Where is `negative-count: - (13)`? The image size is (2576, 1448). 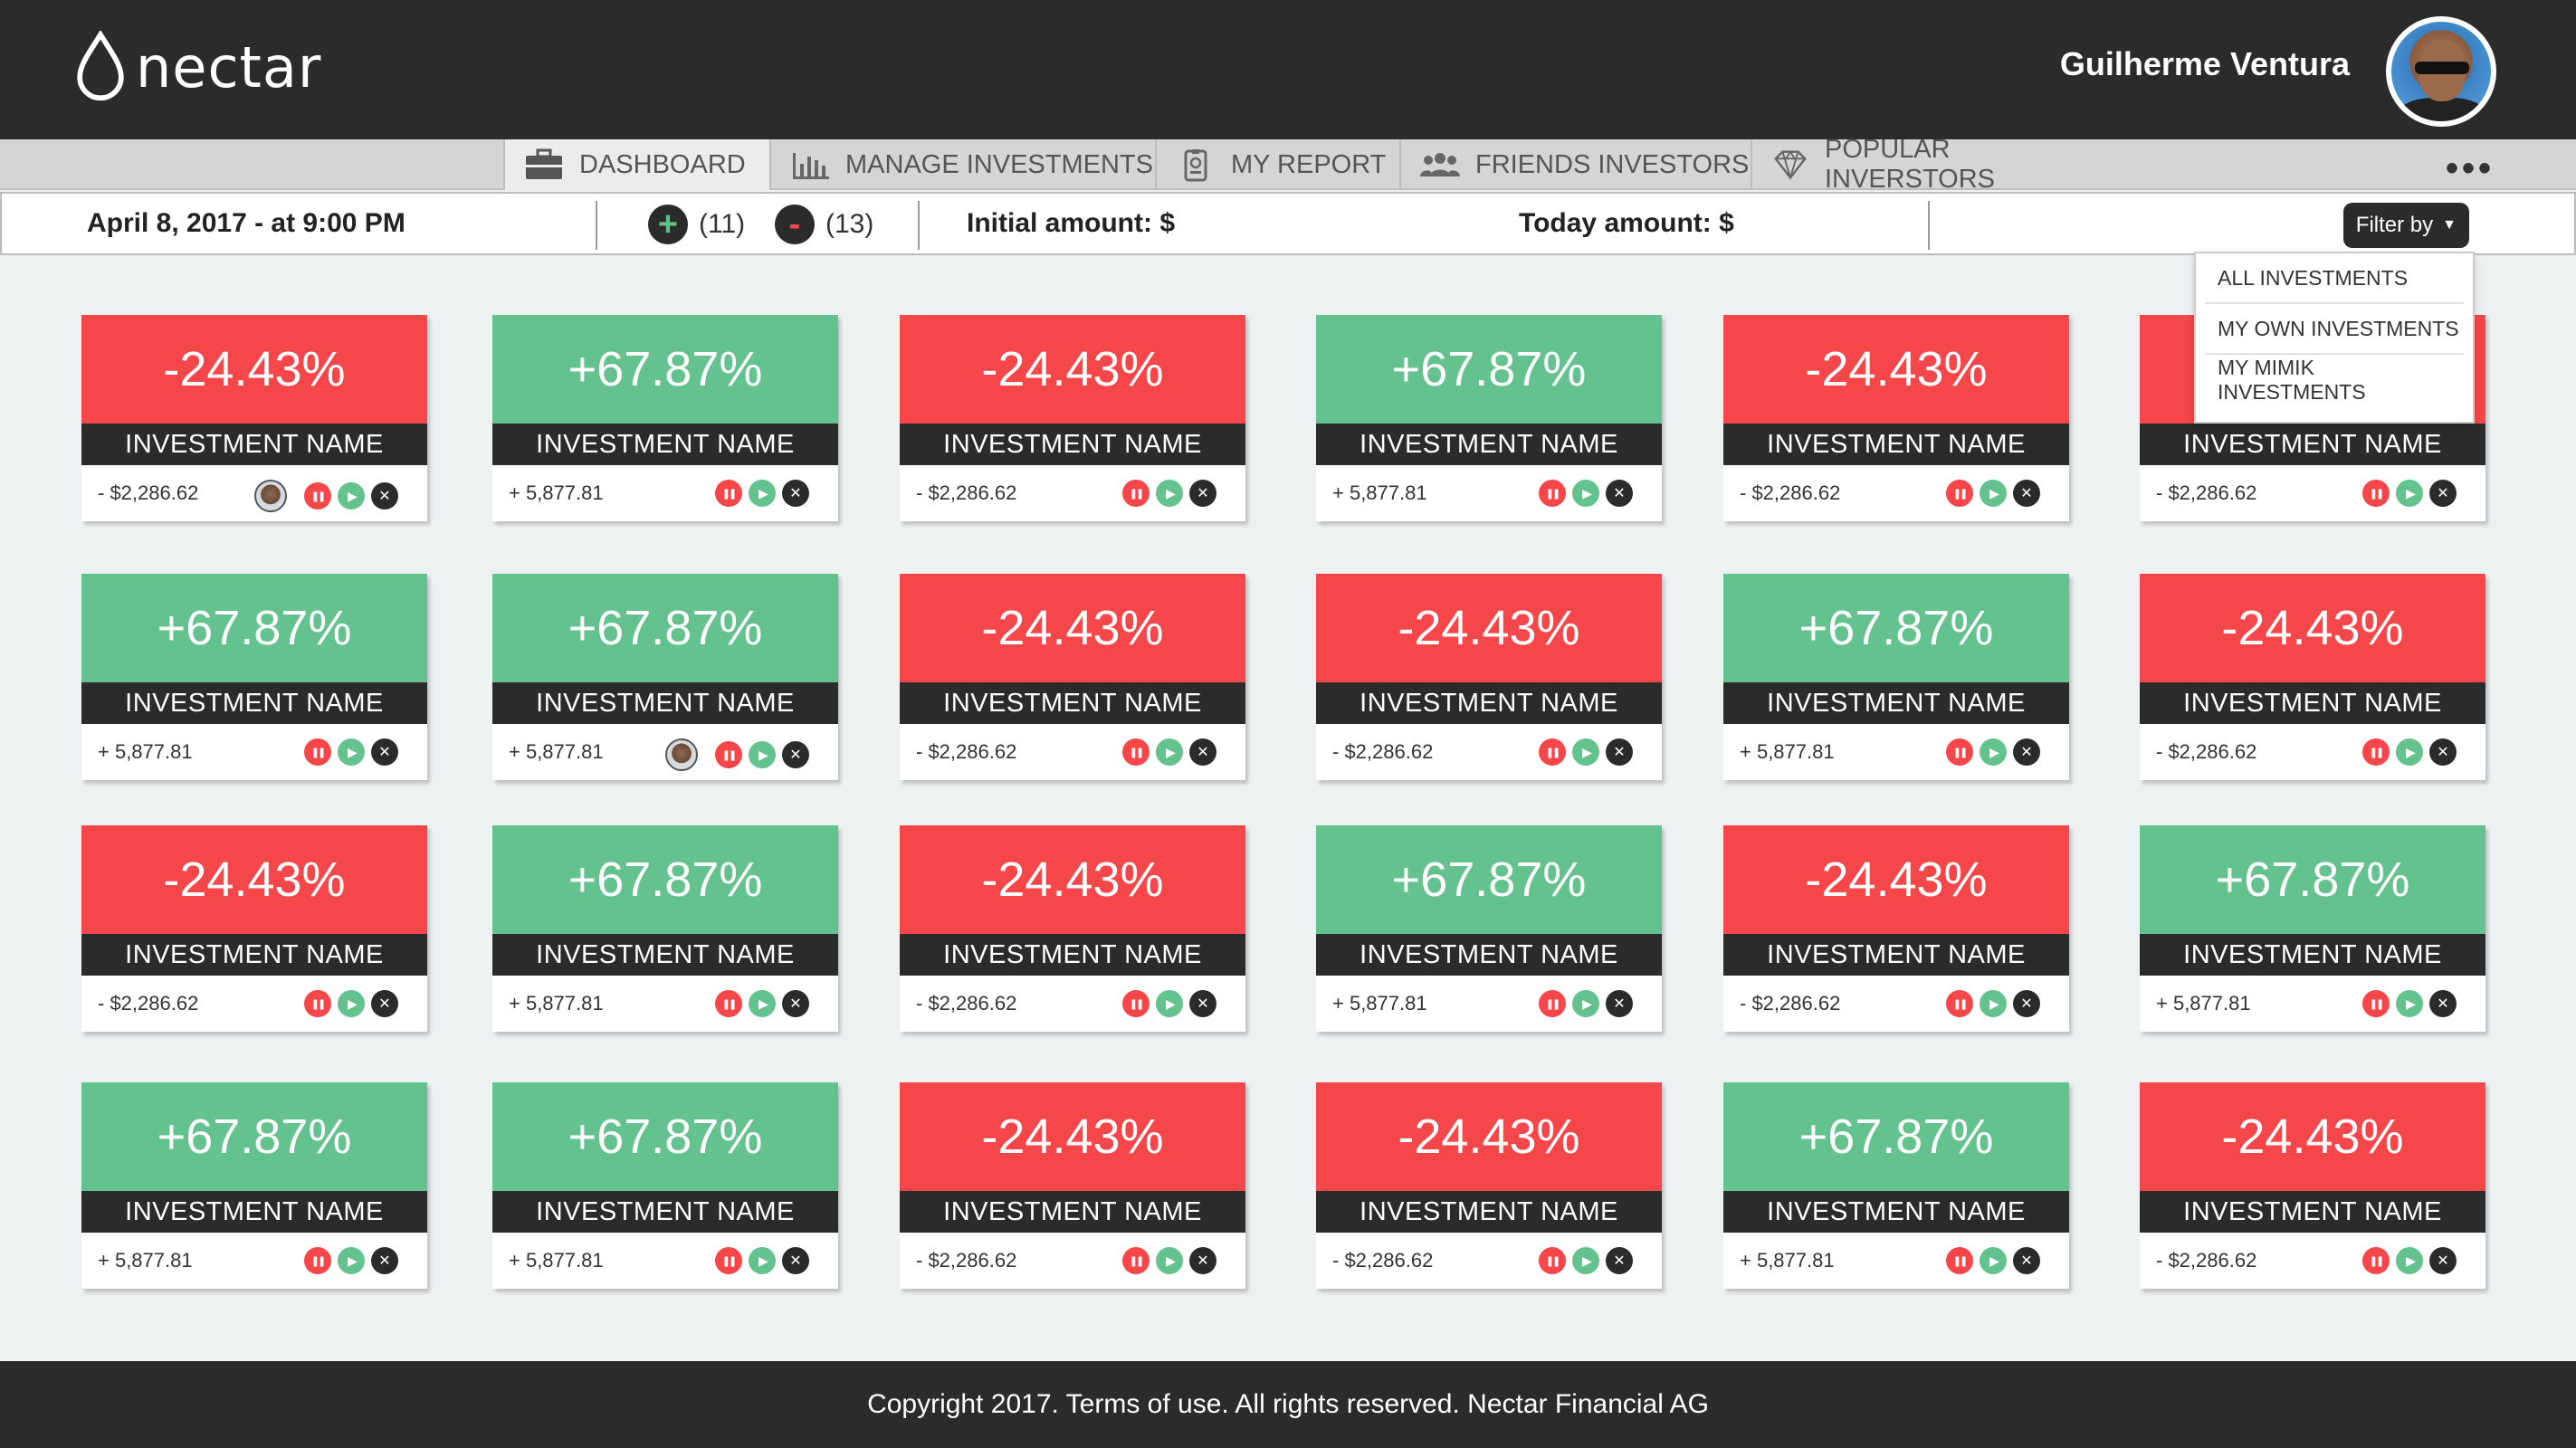
negative-count: - (13) is located at coordinates (824, 224).